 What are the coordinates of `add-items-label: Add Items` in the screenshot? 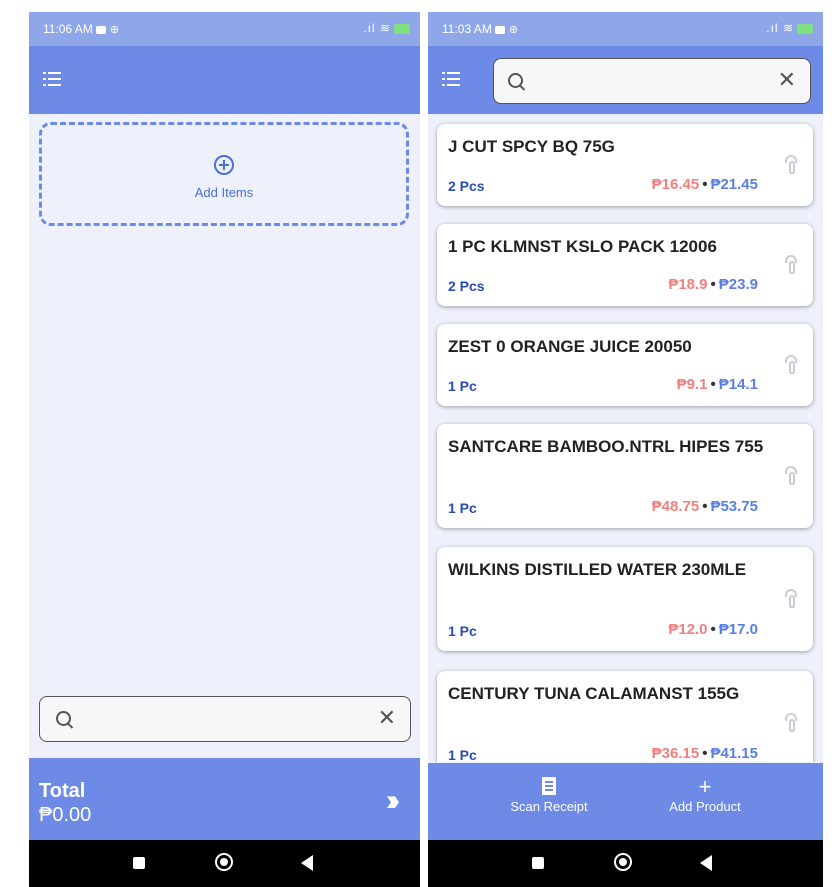 It's located at (224, 192).